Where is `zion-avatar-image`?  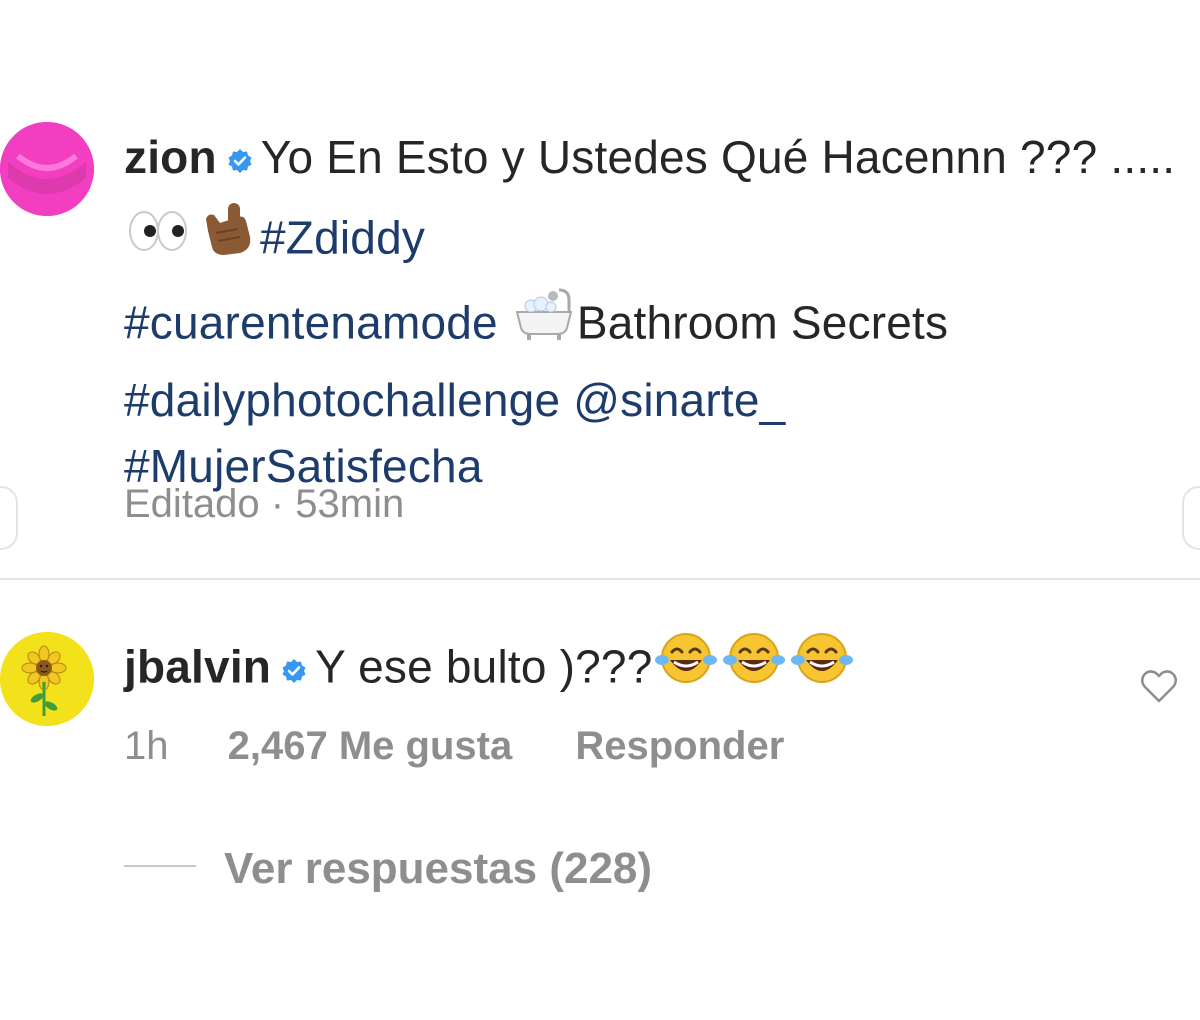
zion-avatar-image is located at coordinates (47, 169).